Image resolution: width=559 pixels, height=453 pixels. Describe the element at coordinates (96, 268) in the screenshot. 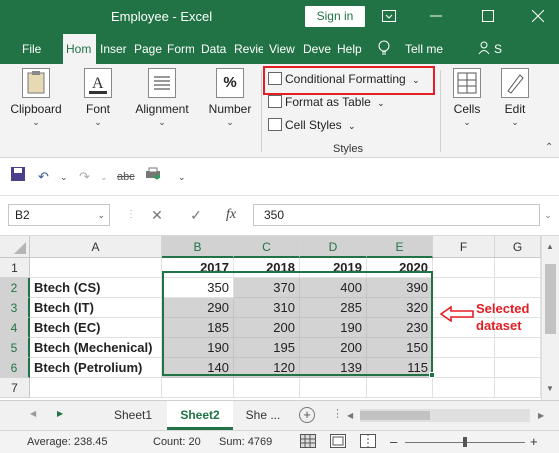

I see `cell-a1` at that location.